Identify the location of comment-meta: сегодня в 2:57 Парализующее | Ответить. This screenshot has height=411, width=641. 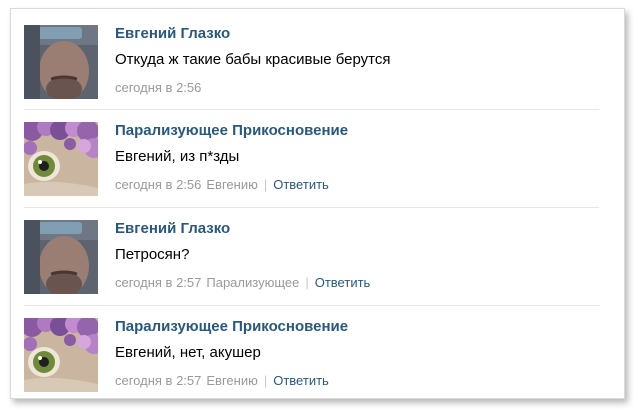
(242, 282).